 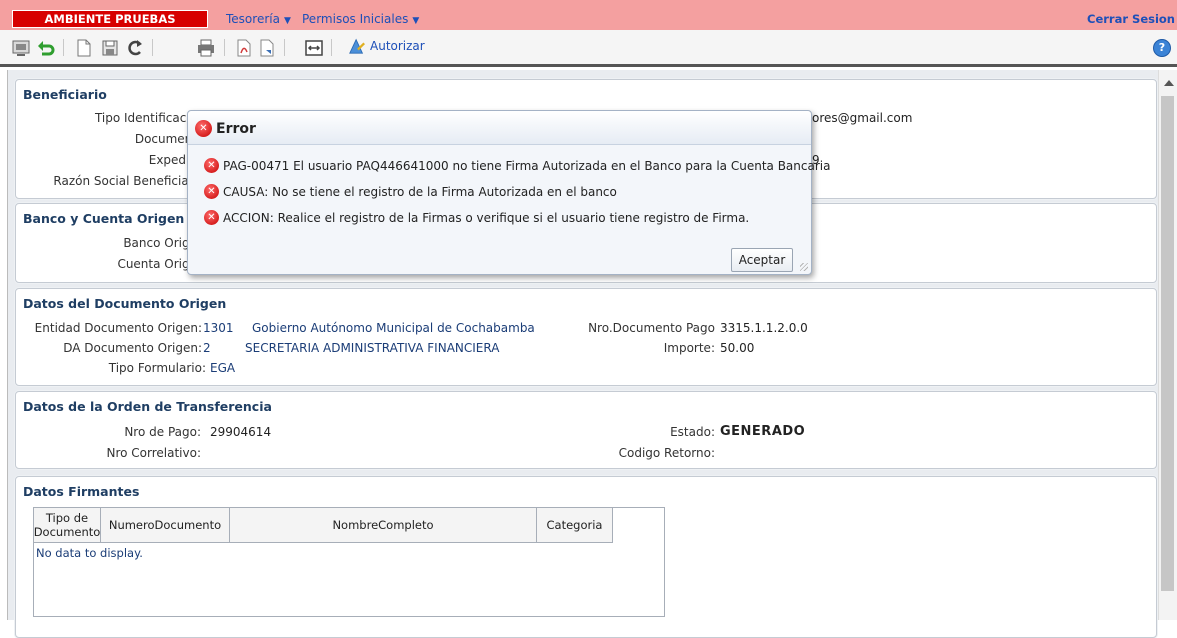 What do you see at coordinates (651, 328) in the screenshot?
I see `nro-documento-pago-label: Nro.Documento Pago` at bounding box center [651, 328].